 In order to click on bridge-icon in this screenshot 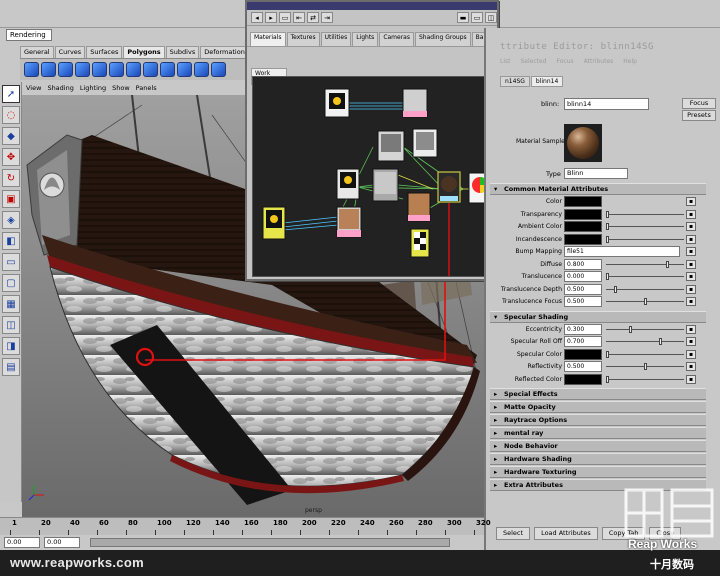, I will do `click(184, 69)`.